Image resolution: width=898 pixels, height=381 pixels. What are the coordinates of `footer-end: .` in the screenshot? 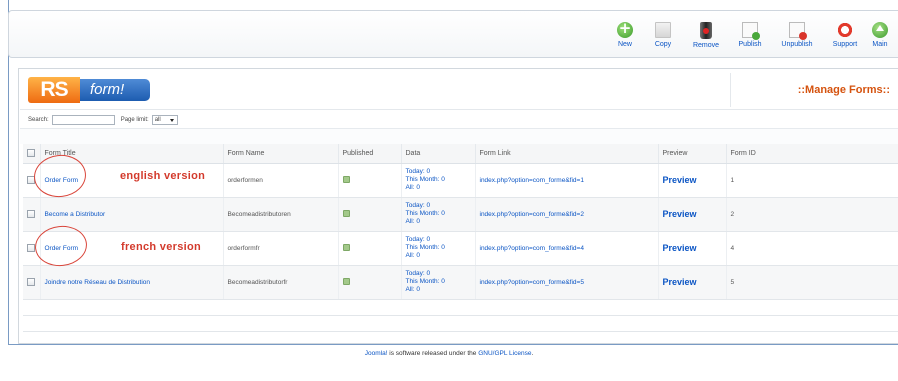 It's located at (532, 353).